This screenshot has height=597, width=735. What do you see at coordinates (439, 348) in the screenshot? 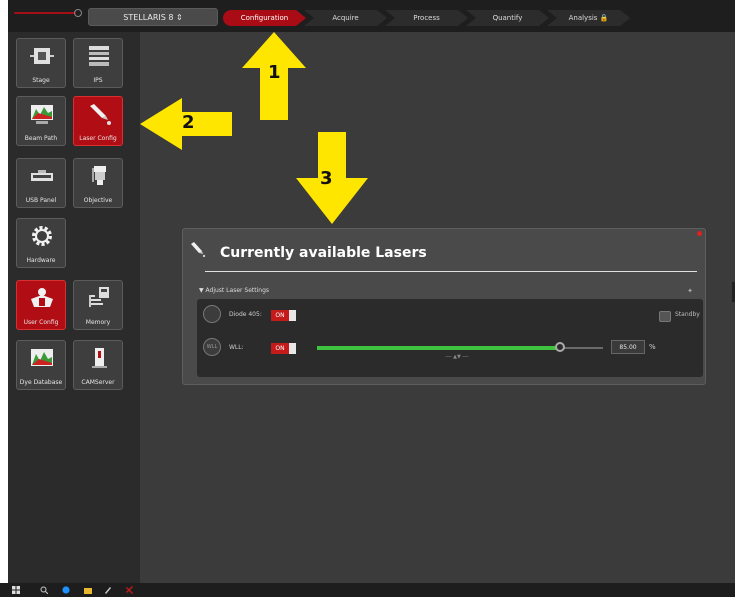
I see `slider-fill` at bounding box center [439, 348].